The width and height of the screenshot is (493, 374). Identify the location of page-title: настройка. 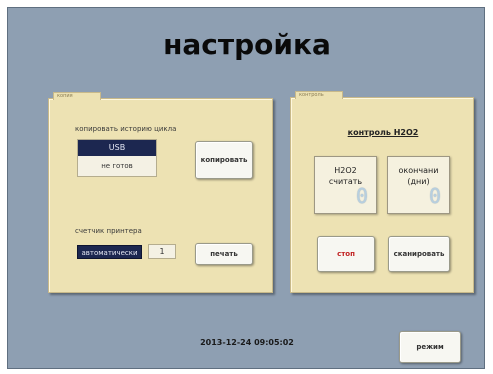
(247, 44).